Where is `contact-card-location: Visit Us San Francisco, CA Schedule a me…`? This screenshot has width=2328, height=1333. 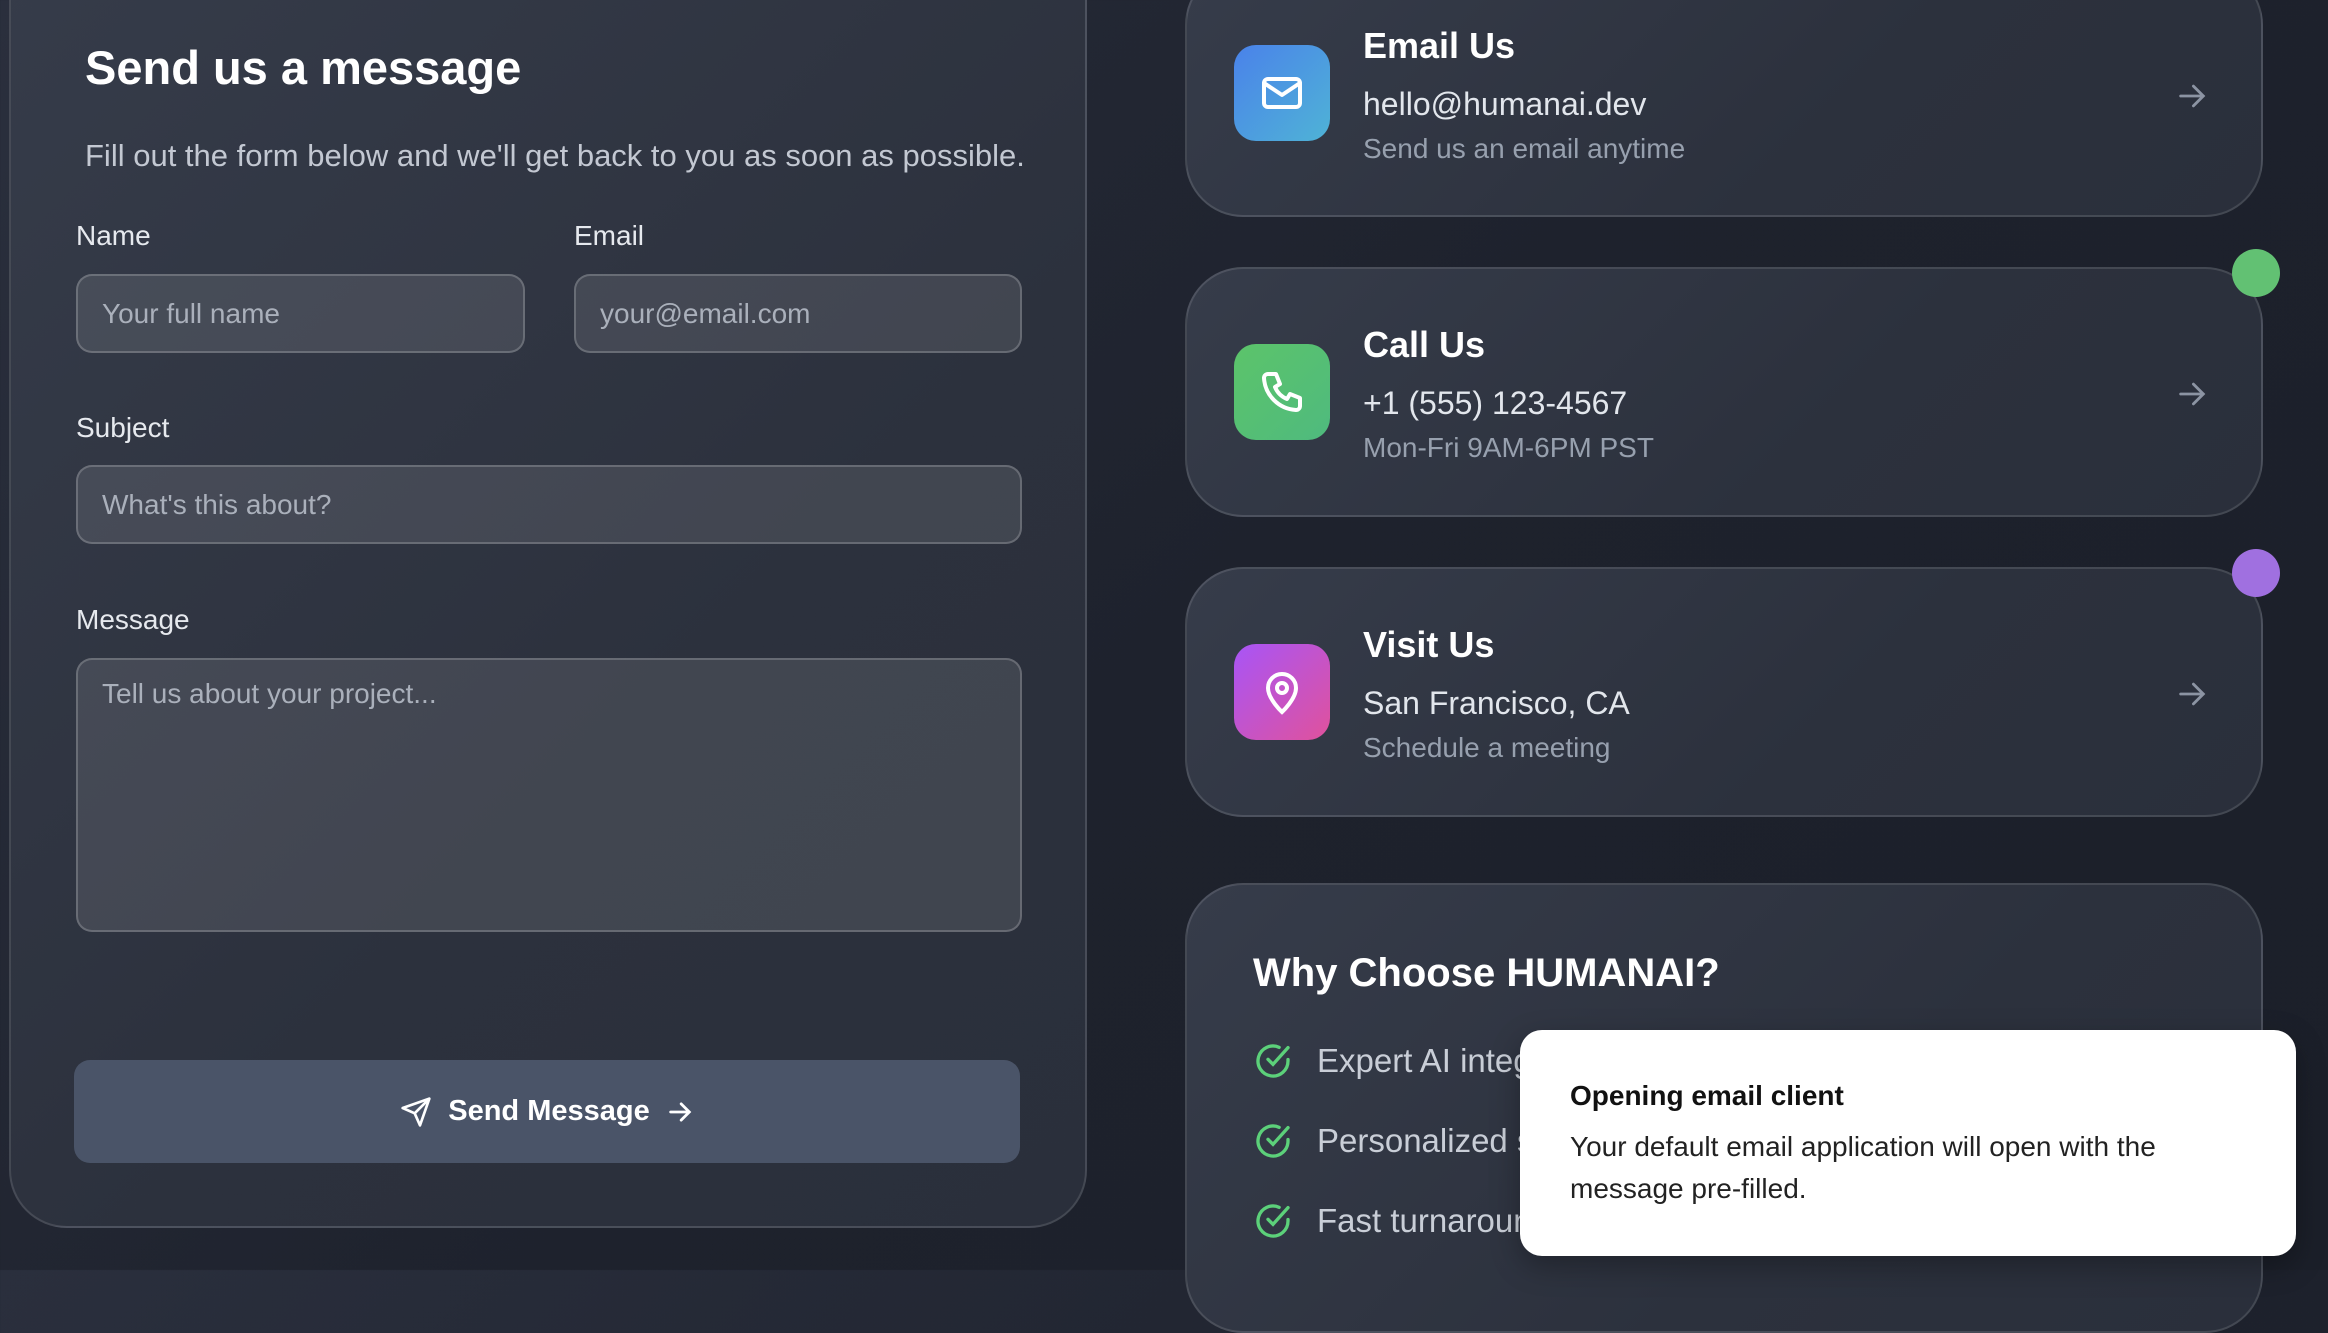
contact-card-location: Visit Us San Francisco, CA Schedule a me… is located at coordinates (1724, 692).